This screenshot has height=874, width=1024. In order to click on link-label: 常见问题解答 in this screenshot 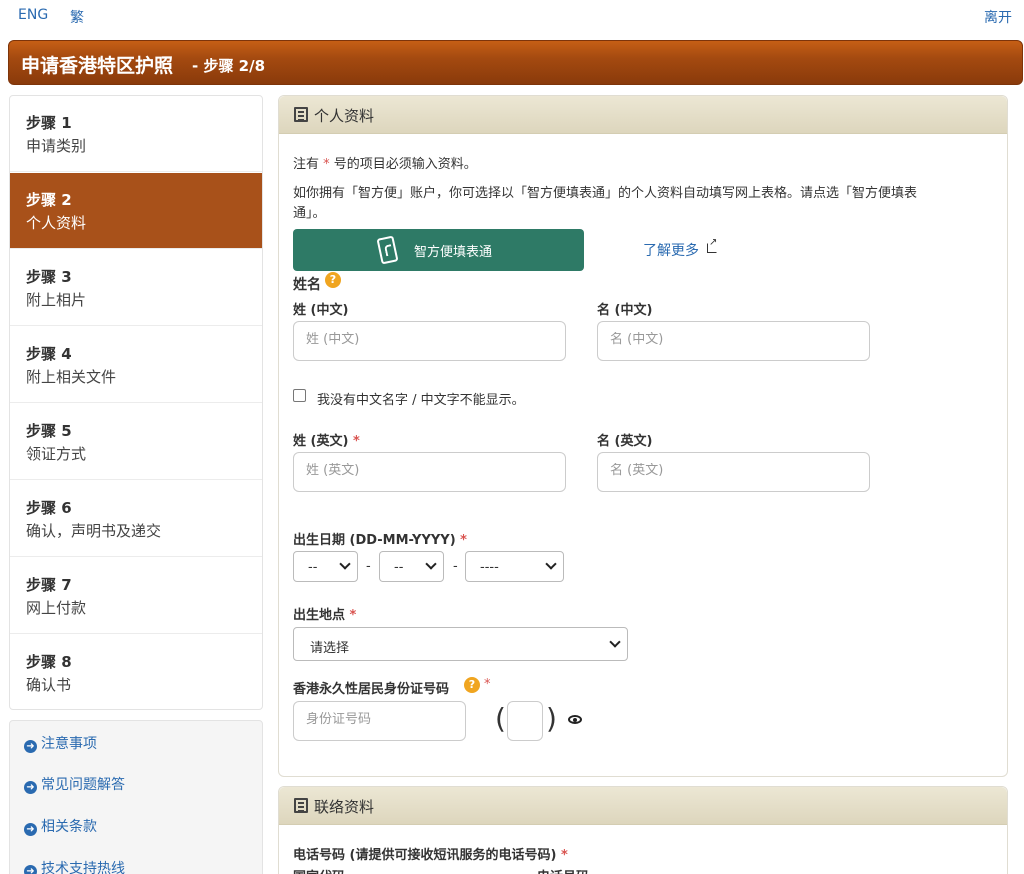, I will do `click(83, 785)`.